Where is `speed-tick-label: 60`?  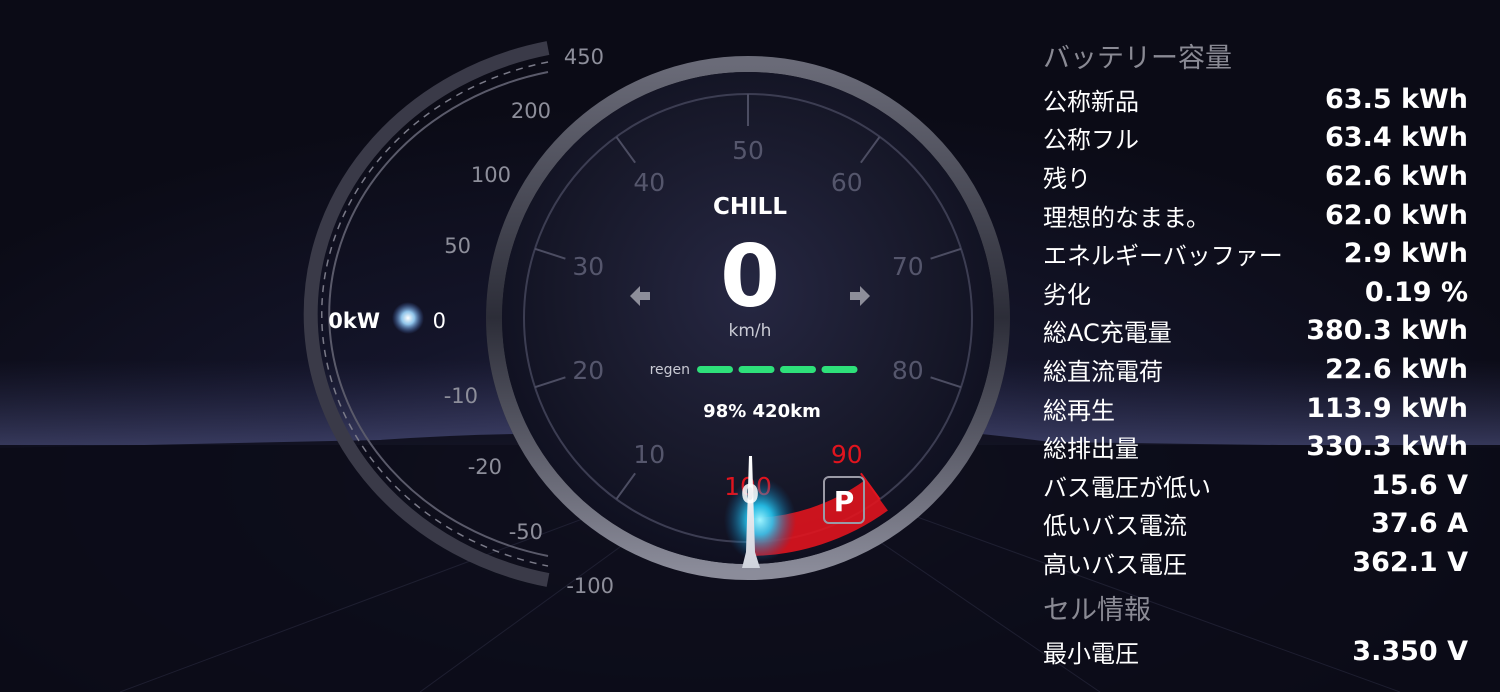 speed-tick-label: 60 is located at coordinates (847, 182).